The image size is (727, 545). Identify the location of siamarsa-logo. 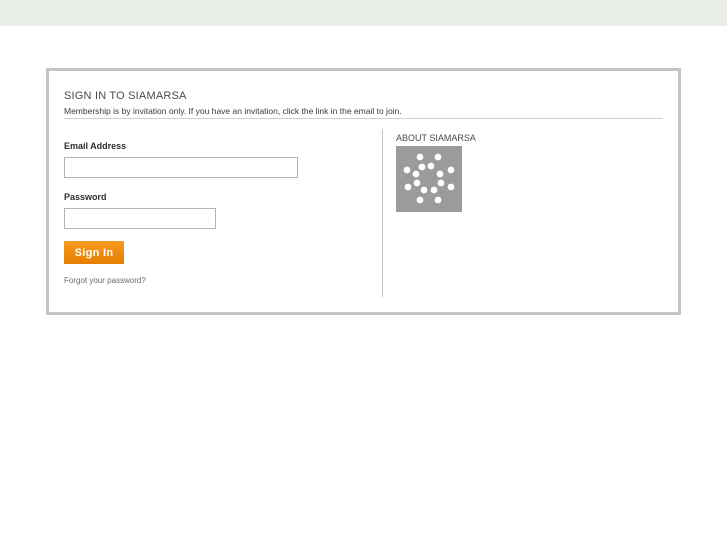
(429, 179).